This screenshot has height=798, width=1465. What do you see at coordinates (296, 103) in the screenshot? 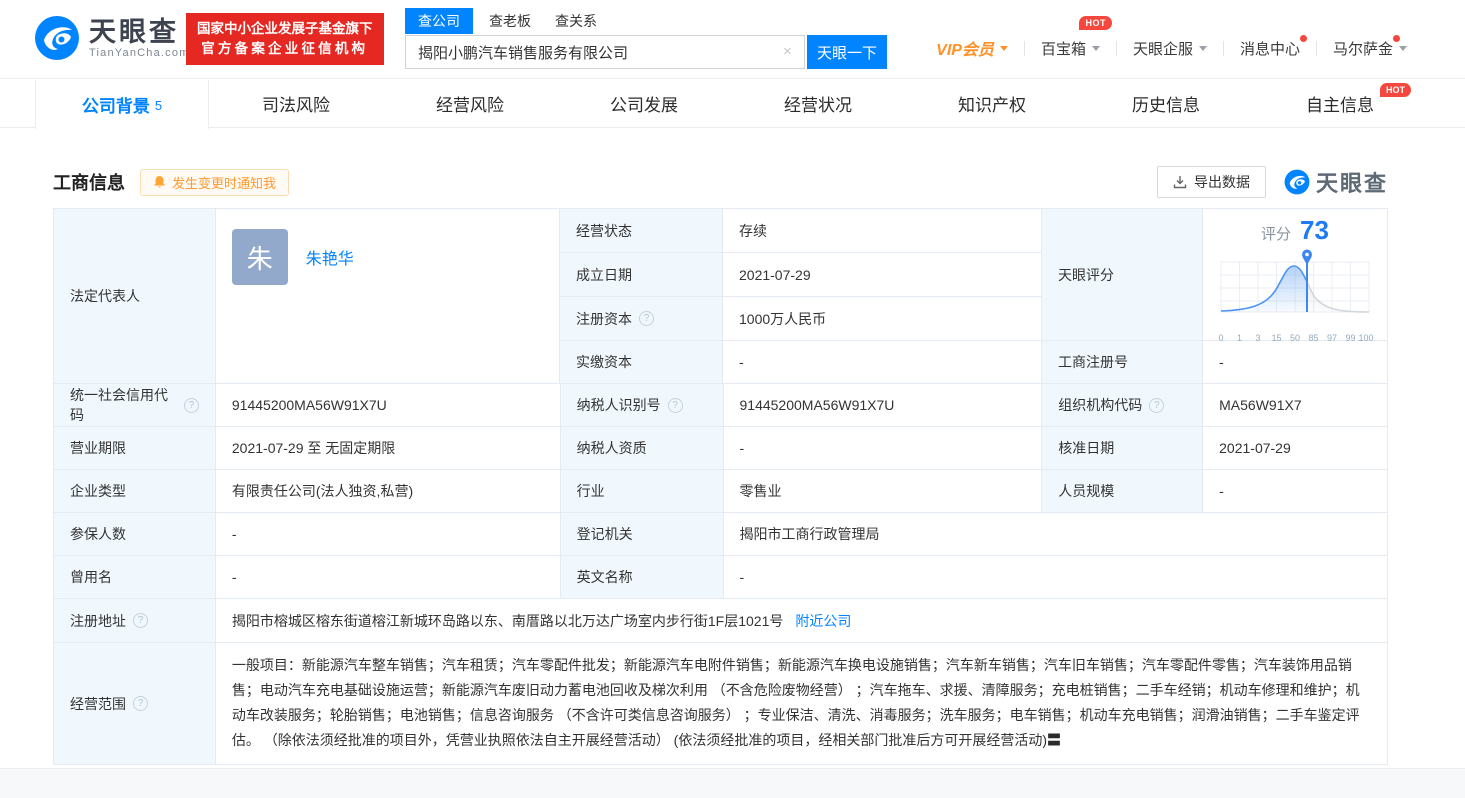
I see `tab-judicial-risk: 司法风险` at bounding box center [296, 103].